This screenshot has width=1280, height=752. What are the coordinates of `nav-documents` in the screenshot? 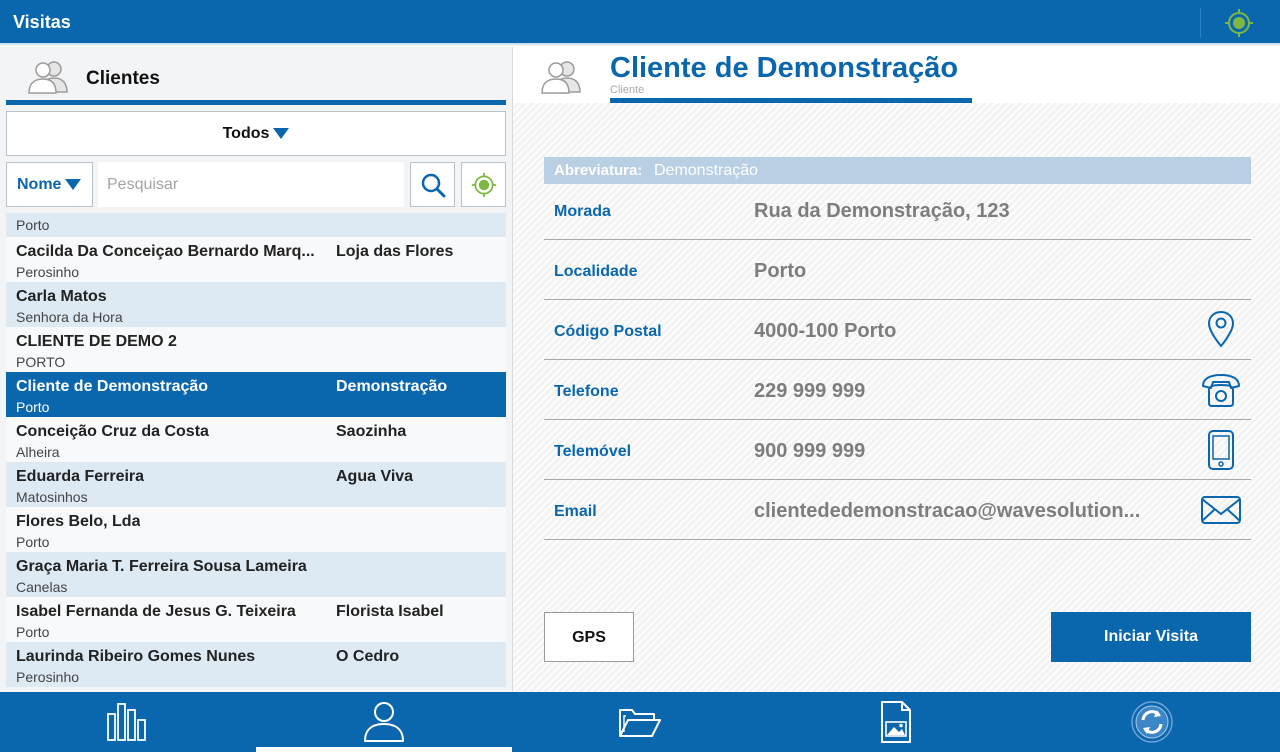 It's located at (896, 722).